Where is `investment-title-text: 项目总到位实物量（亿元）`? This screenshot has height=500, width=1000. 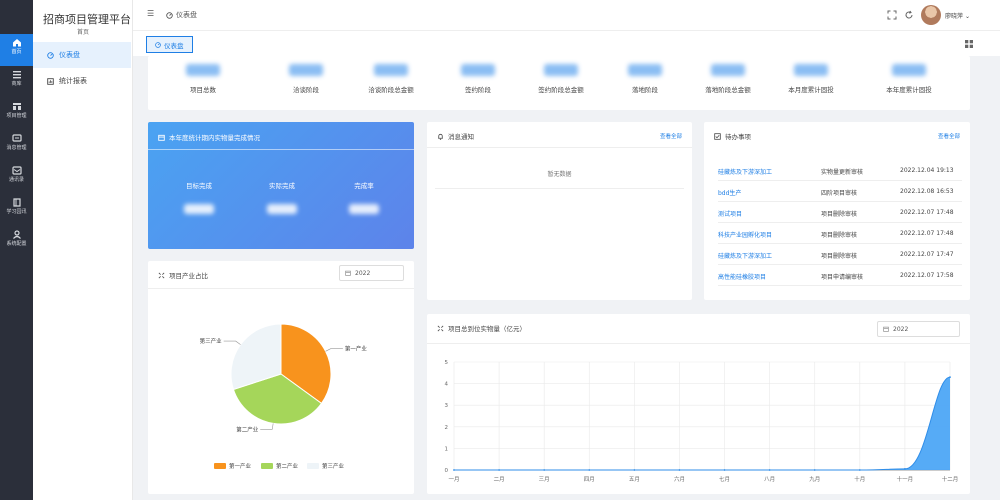
investment-title-text: 项目总到位实物量（亿元） is located at coordinates (487, 329).